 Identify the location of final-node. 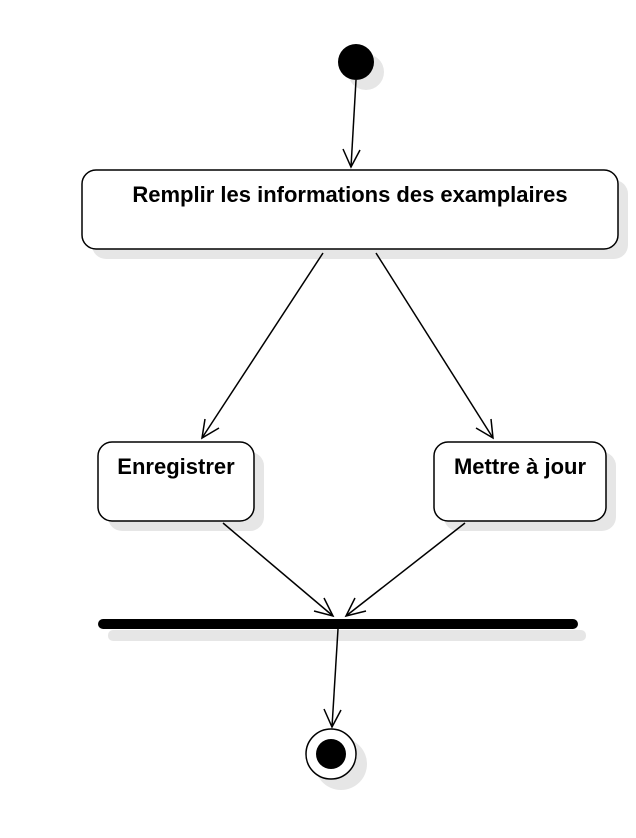
(331, 754).